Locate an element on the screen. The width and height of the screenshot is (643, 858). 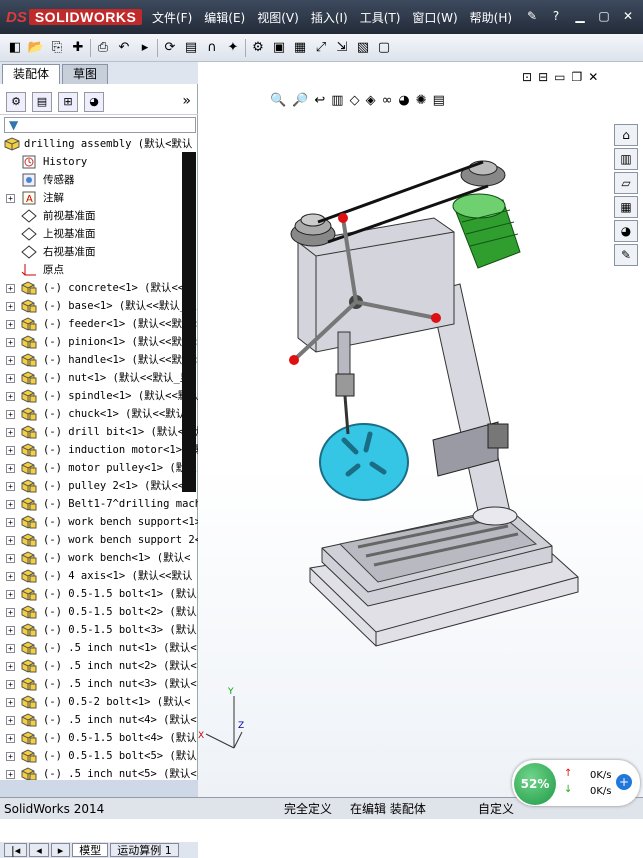
snap-icon: ✦ is located at coordinates (233, 48).